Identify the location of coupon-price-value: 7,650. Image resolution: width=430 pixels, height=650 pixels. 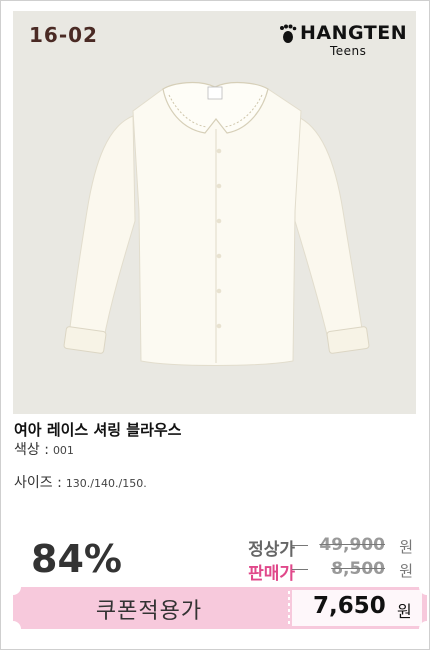
(349, 606).